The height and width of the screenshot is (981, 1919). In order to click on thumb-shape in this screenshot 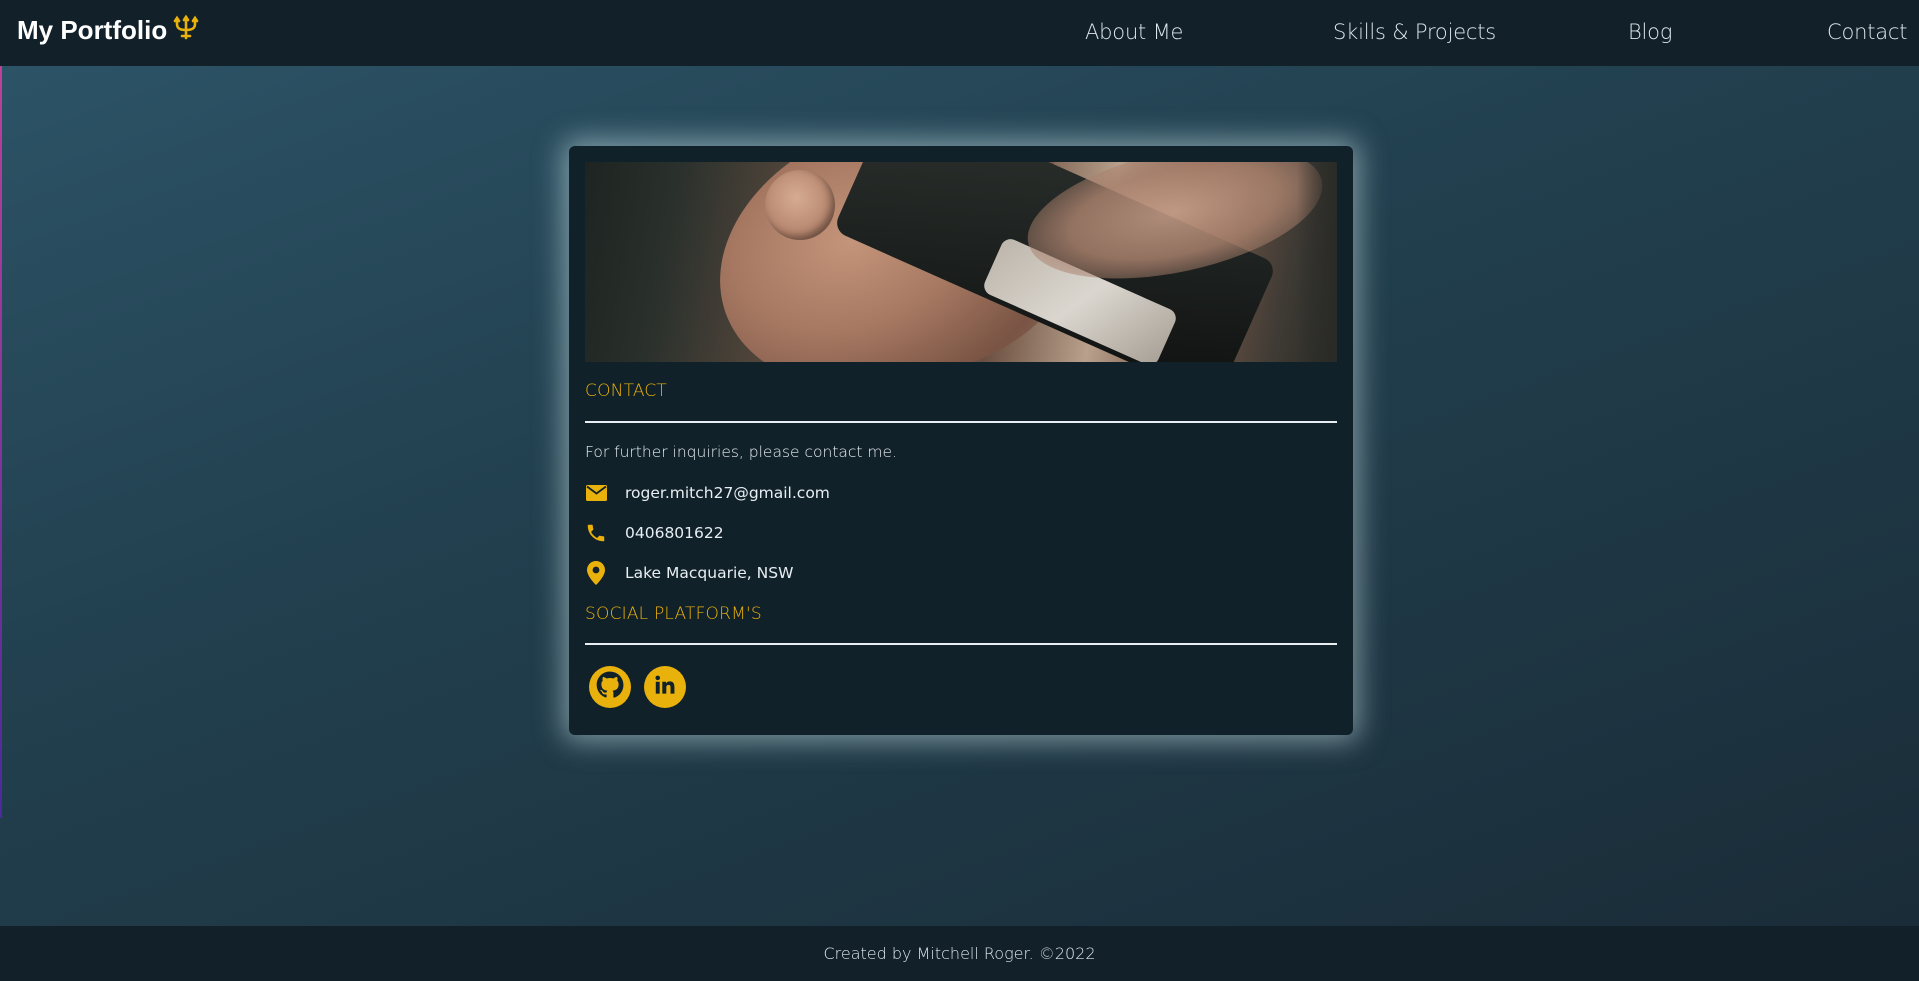, I will do `click(800, 205)`.